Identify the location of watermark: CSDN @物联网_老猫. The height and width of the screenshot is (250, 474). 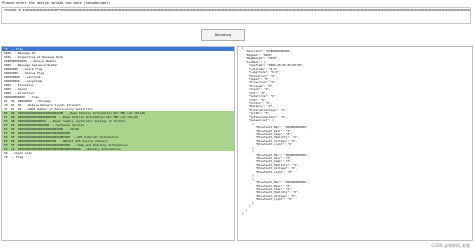
(450, 245).